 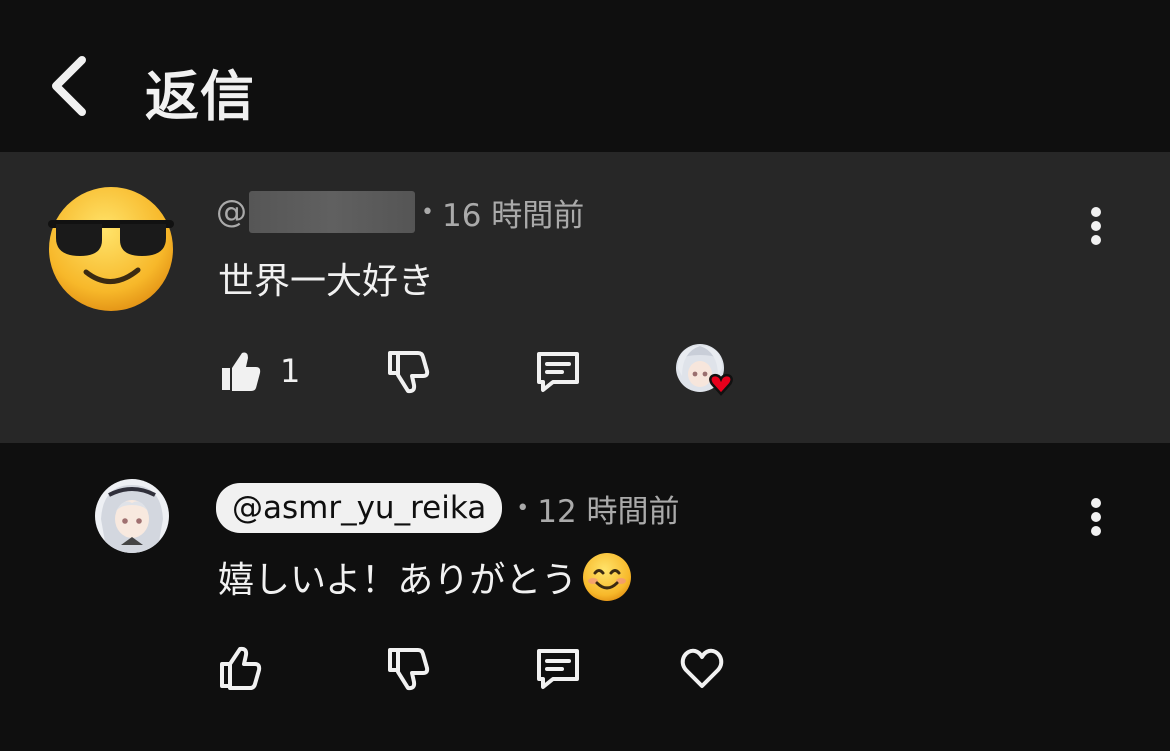 I want to click on comment-actions: 1, so click(x=496, y=371).